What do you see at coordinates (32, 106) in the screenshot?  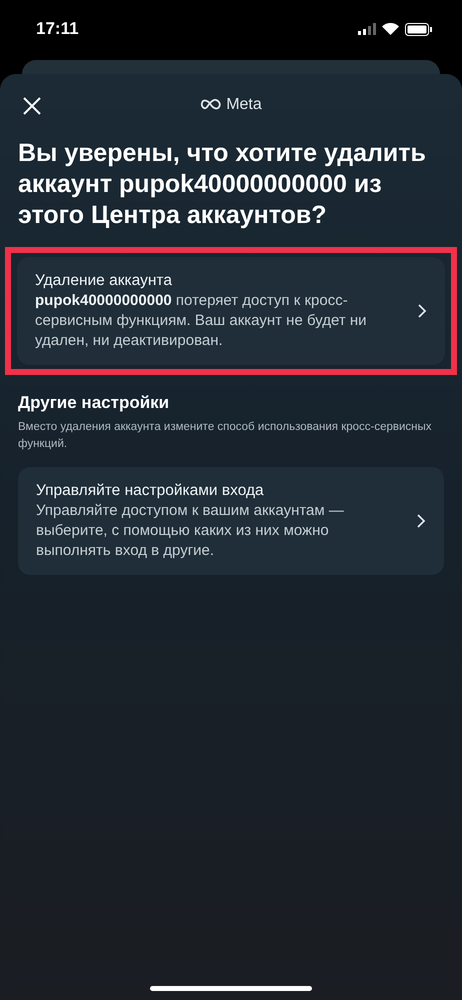 I see `close-icon` at bounding box center [32, 106].